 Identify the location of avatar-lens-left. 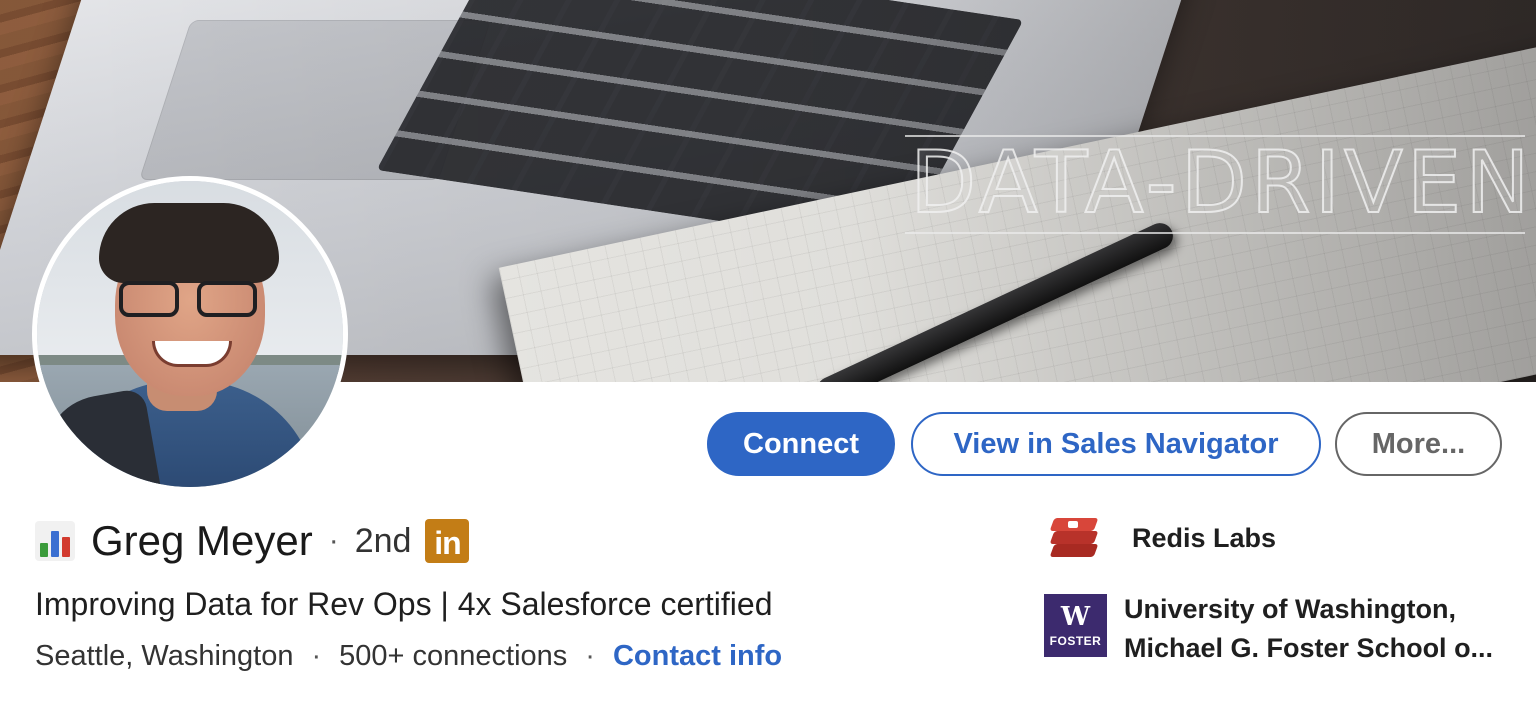
(149, 299).